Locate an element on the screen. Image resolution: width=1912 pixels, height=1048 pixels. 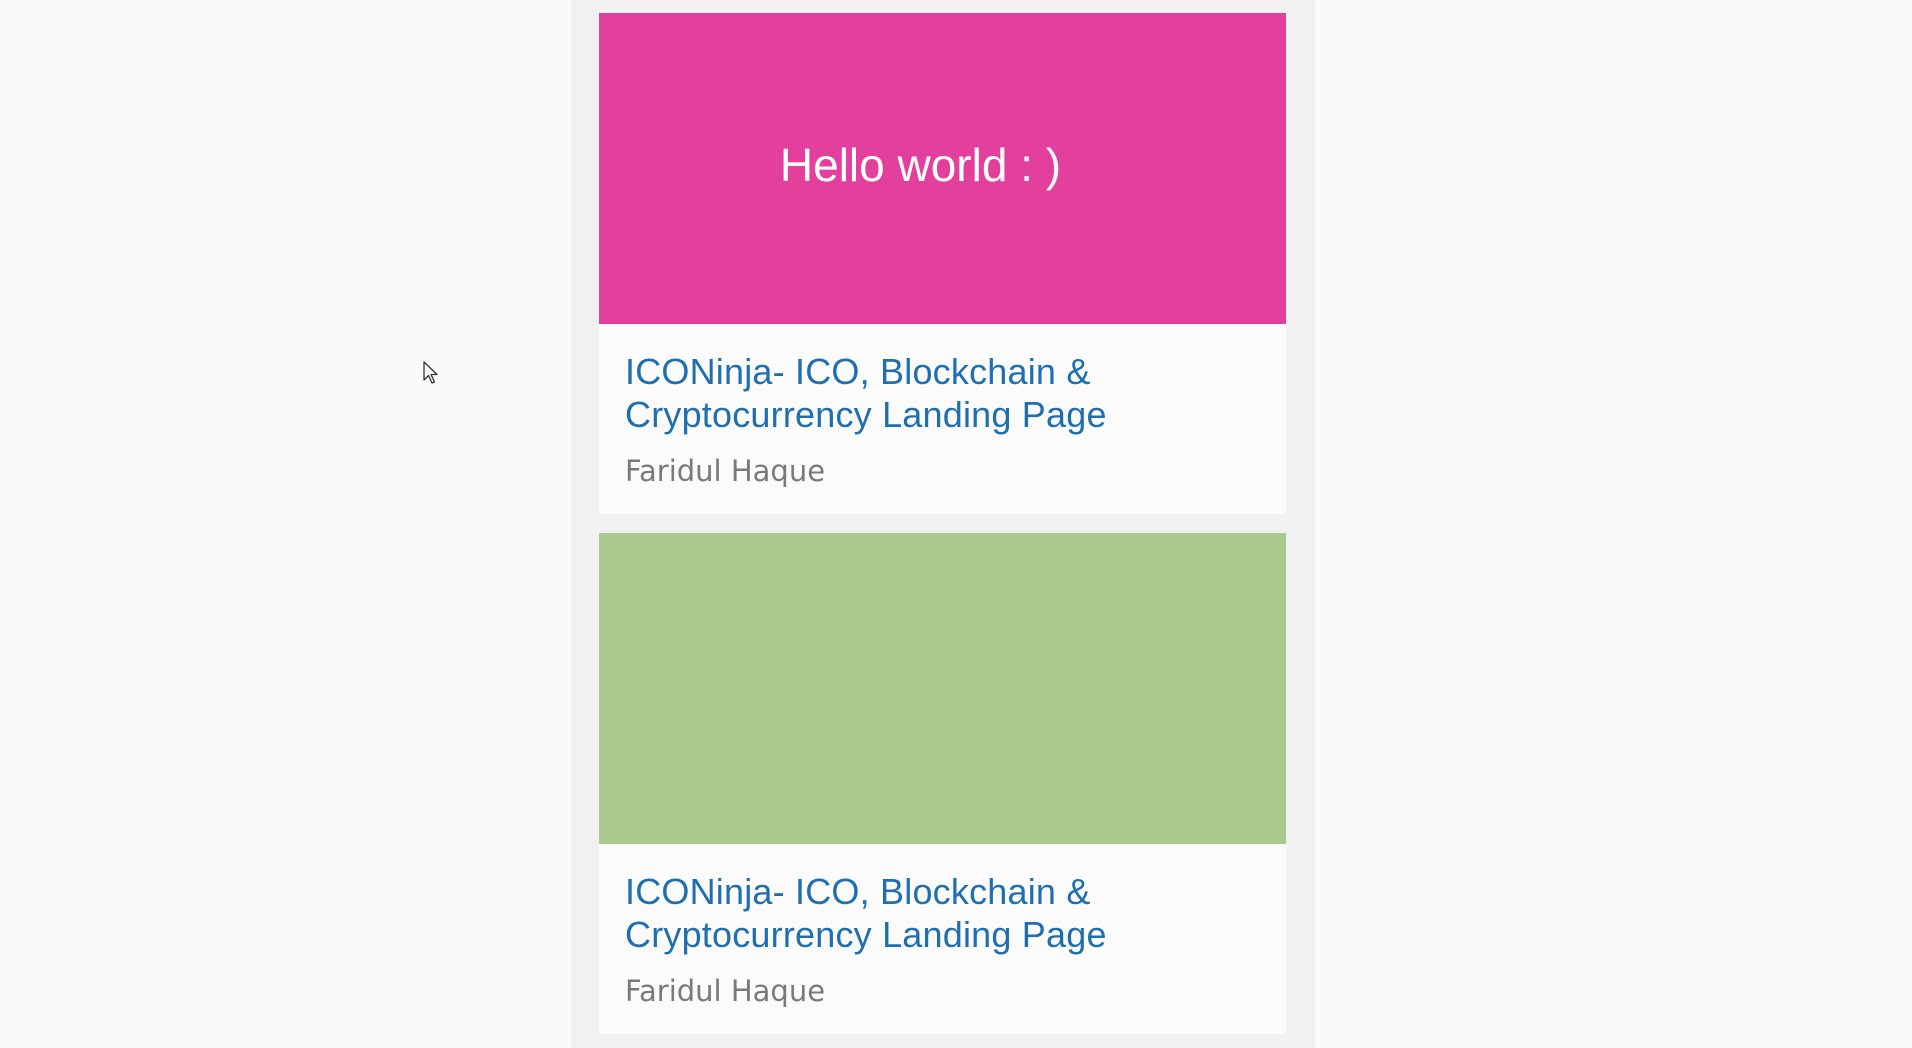
card-thumbnail: Hello world : ) is located at coordinates (942, 168).